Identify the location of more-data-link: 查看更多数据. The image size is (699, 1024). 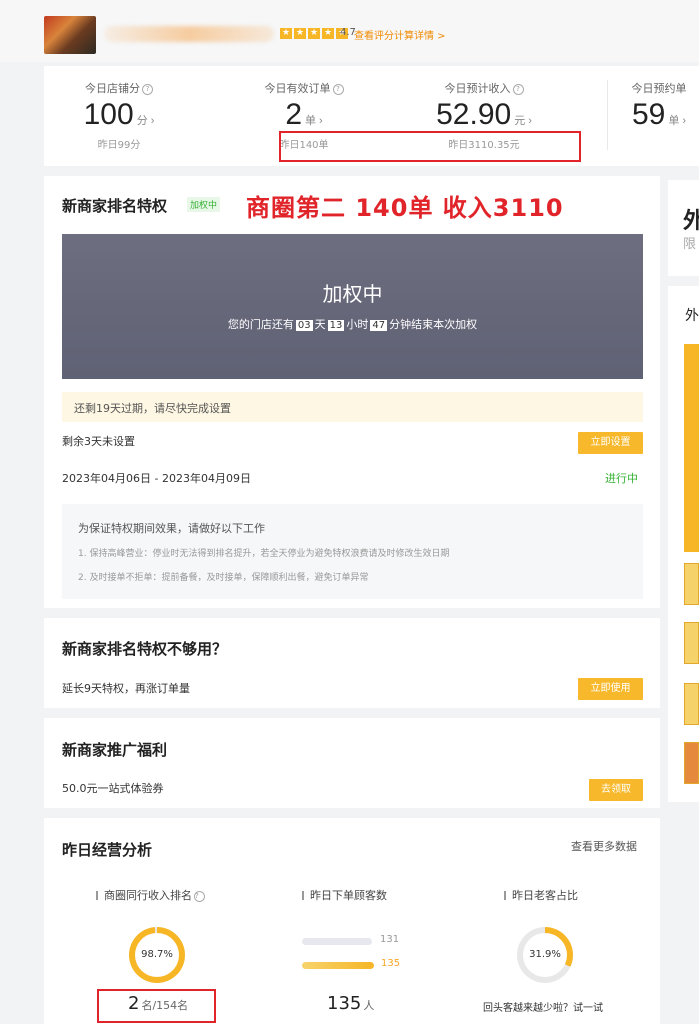
(604, 846).